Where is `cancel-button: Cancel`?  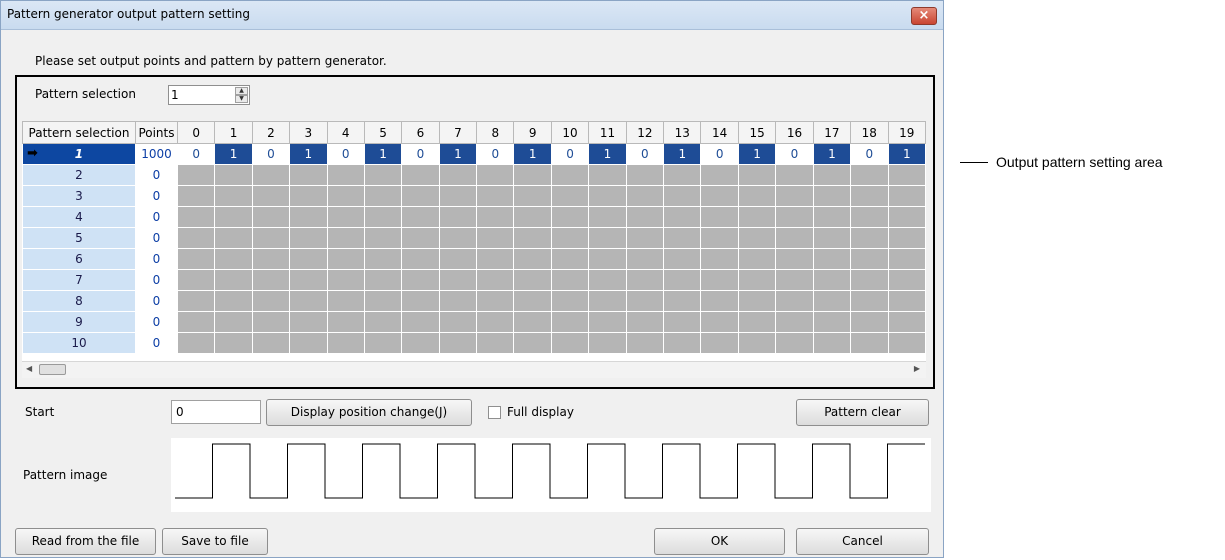 cancel-button: Cancel is located at coordinates (862, 541).